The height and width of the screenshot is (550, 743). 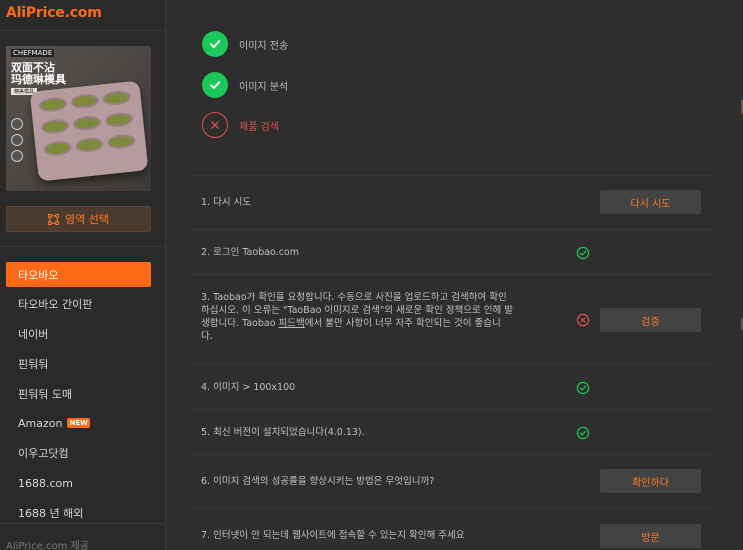 I want to click on menu-item-pinduoduo-wholesale: 핀둬둬 도매, so click(x=78, y=393).